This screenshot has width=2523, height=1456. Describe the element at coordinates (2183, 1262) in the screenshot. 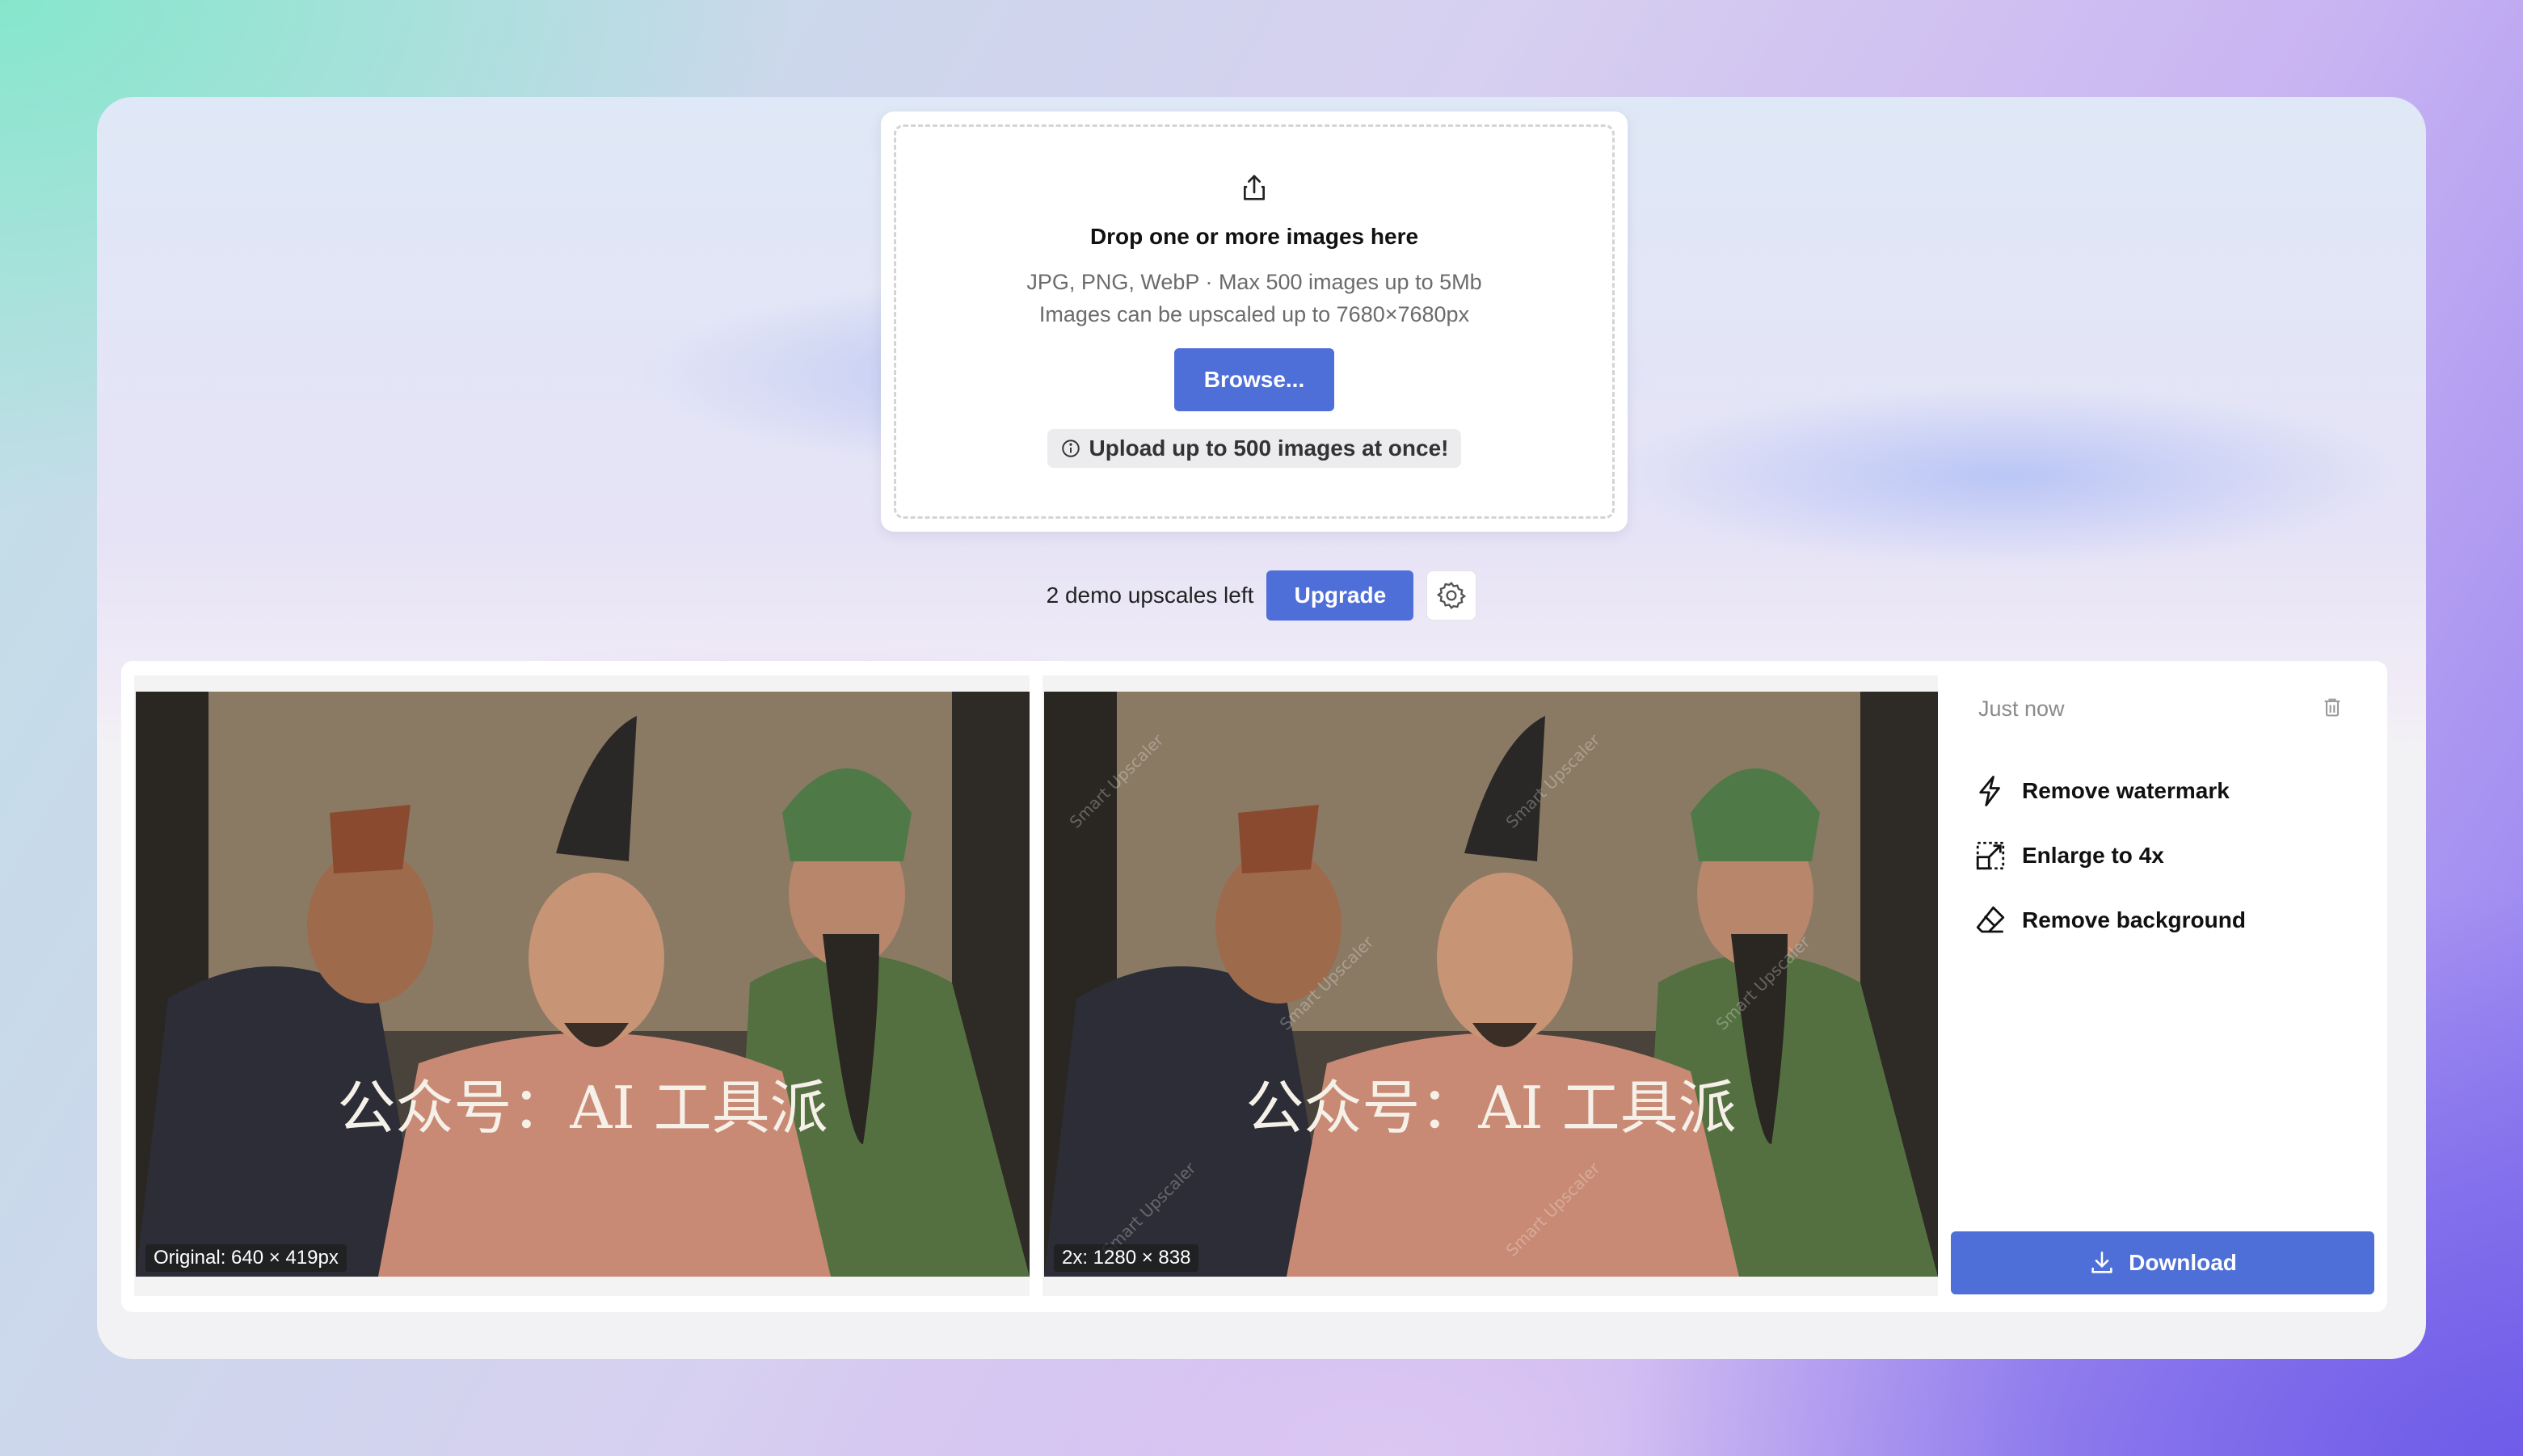

I see `download-label: Download` at that location.